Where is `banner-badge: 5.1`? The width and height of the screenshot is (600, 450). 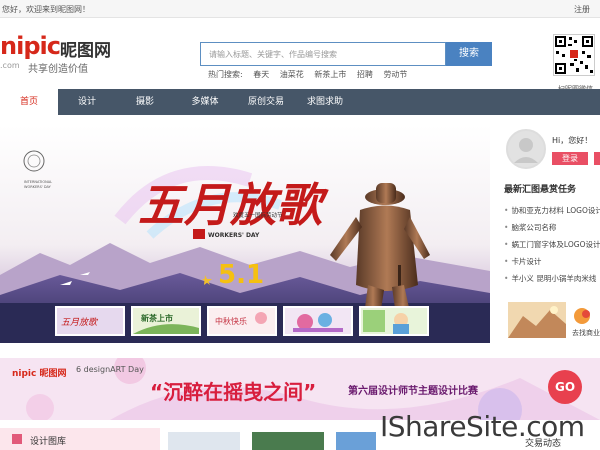
banner-badge: 5.1 is located at coordinates (241, 275).